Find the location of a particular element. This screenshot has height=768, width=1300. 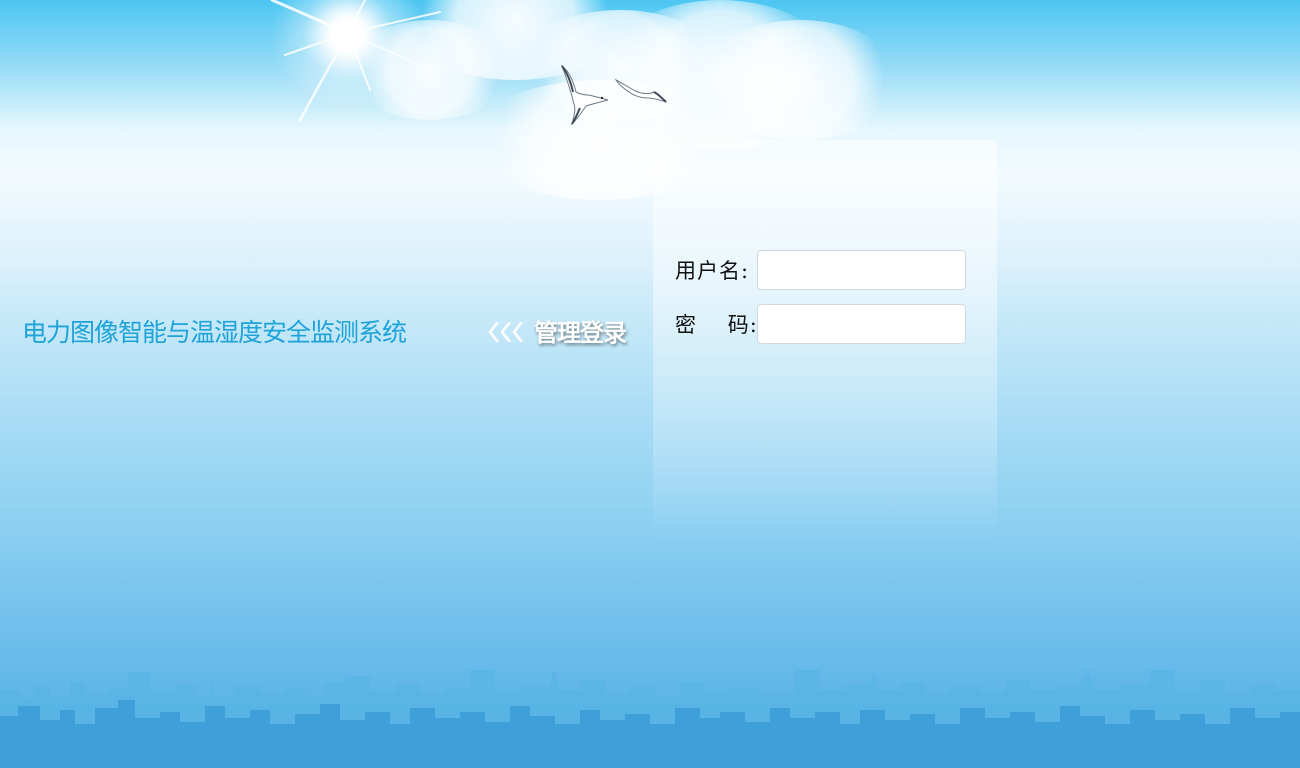

system-title: 电力图像智能与温湿度安全监测系统 is located at coordinates (214, 332).